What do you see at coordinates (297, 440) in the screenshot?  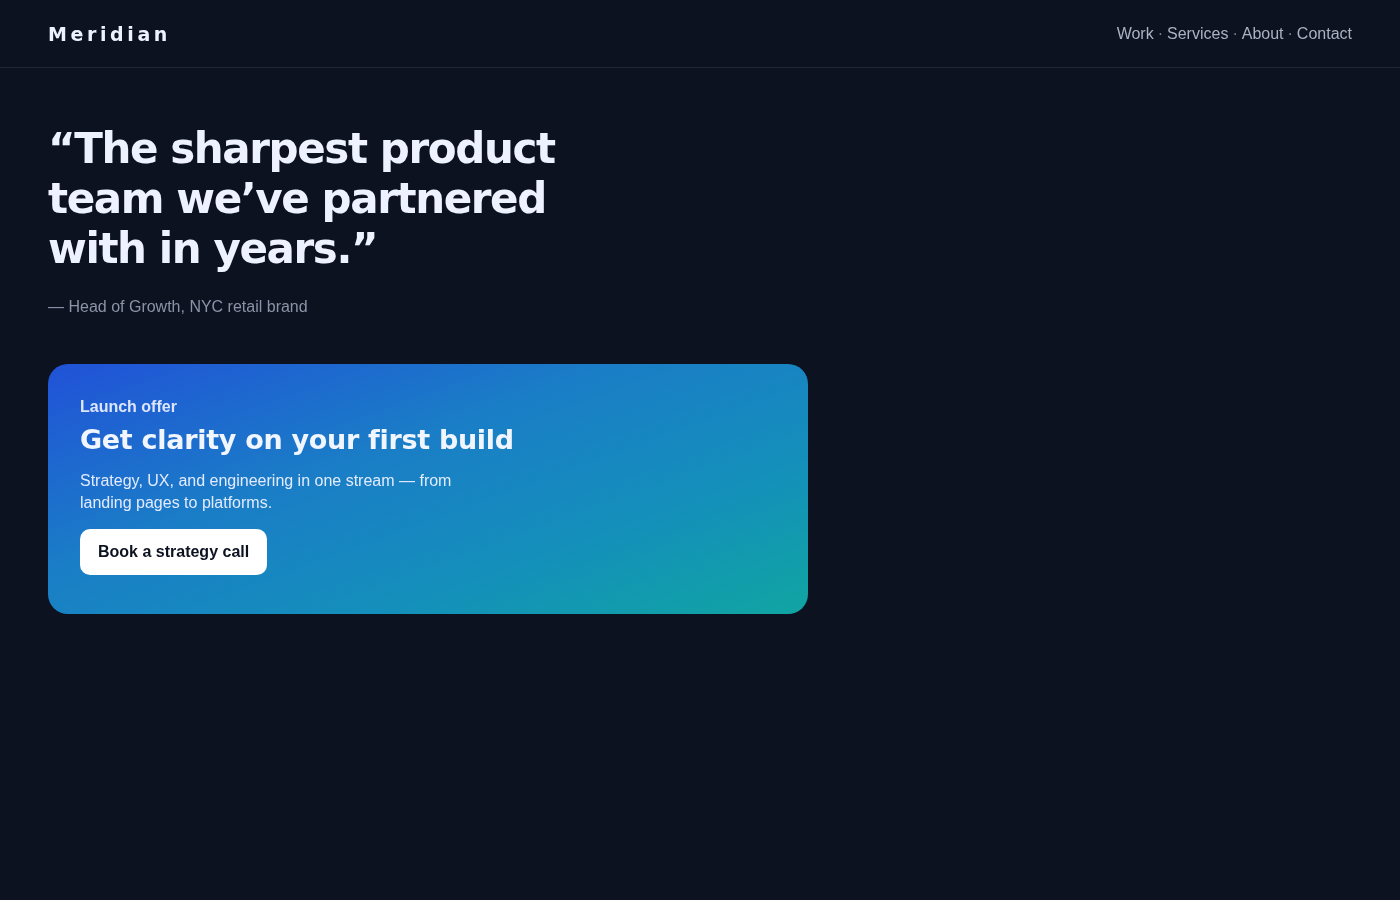 I see `card-title: Get clarity on your first build` at bounding box center [297, 440].